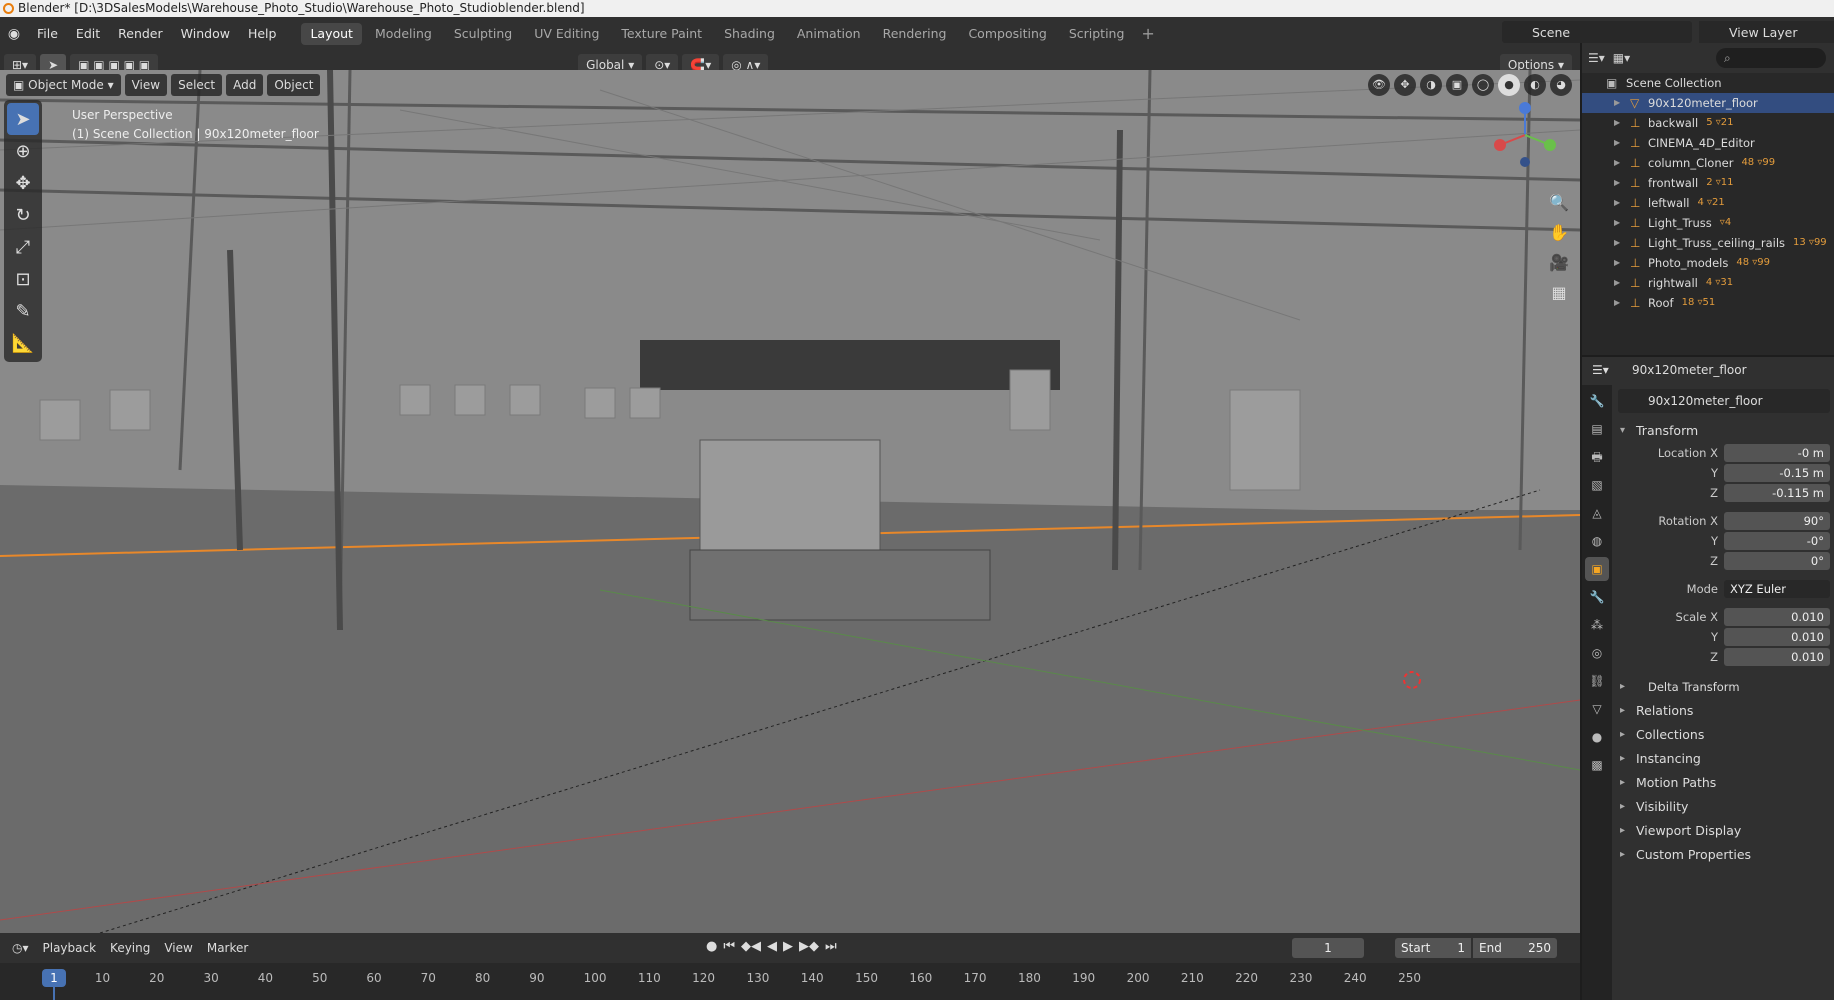 This screenshot has height=1000, width=1834. I want to click on tab-scripting: Scripting, so click(1097, 34).